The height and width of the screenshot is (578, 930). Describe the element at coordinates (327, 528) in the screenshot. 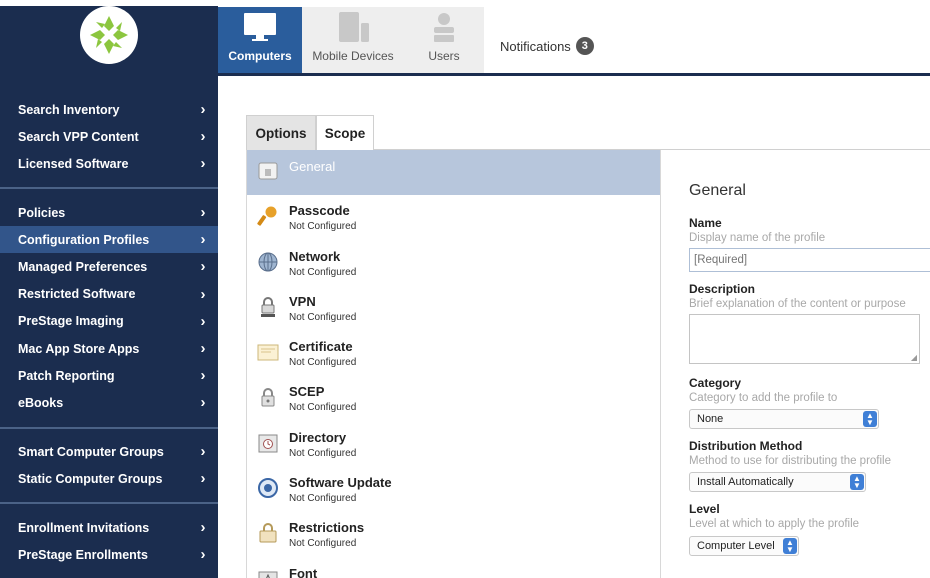

I see `payload-name: Restrictions` at that location.